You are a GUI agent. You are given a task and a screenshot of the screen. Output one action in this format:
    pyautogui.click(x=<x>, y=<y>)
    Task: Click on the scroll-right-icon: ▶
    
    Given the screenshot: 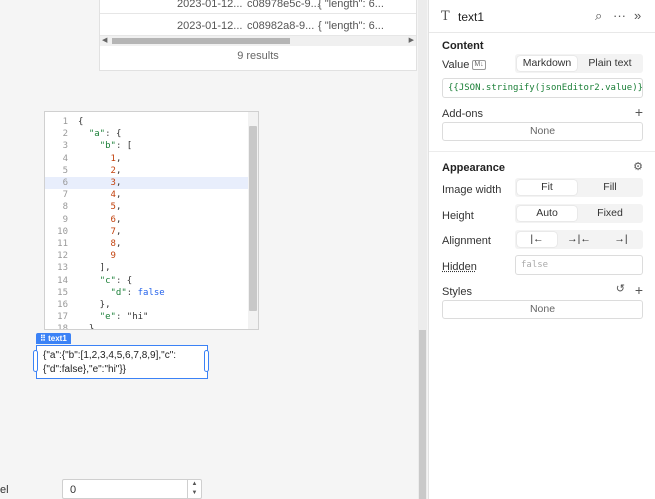 What is the action you would take?
    pyautogui.click(x=411, y=41)
    